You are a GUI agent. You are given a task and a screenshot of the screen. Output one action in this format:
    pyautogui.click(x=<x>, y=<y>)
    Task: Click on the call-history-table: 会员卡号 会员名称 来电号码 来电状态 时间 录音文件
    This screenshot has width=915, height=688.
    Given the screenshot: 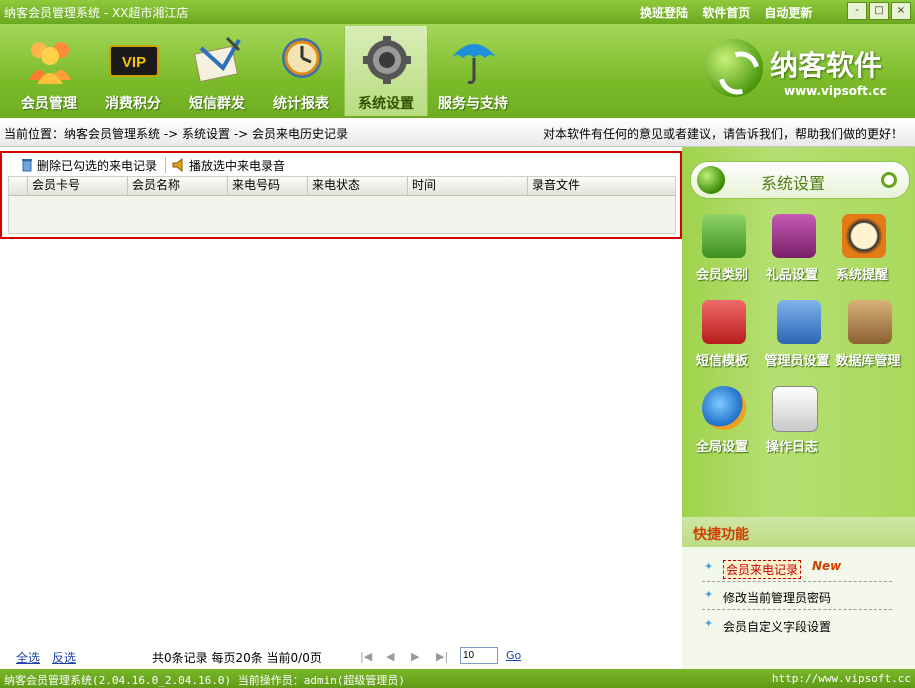 What is the action you would take?
    pyautogui.click(x=342, y=205)
    